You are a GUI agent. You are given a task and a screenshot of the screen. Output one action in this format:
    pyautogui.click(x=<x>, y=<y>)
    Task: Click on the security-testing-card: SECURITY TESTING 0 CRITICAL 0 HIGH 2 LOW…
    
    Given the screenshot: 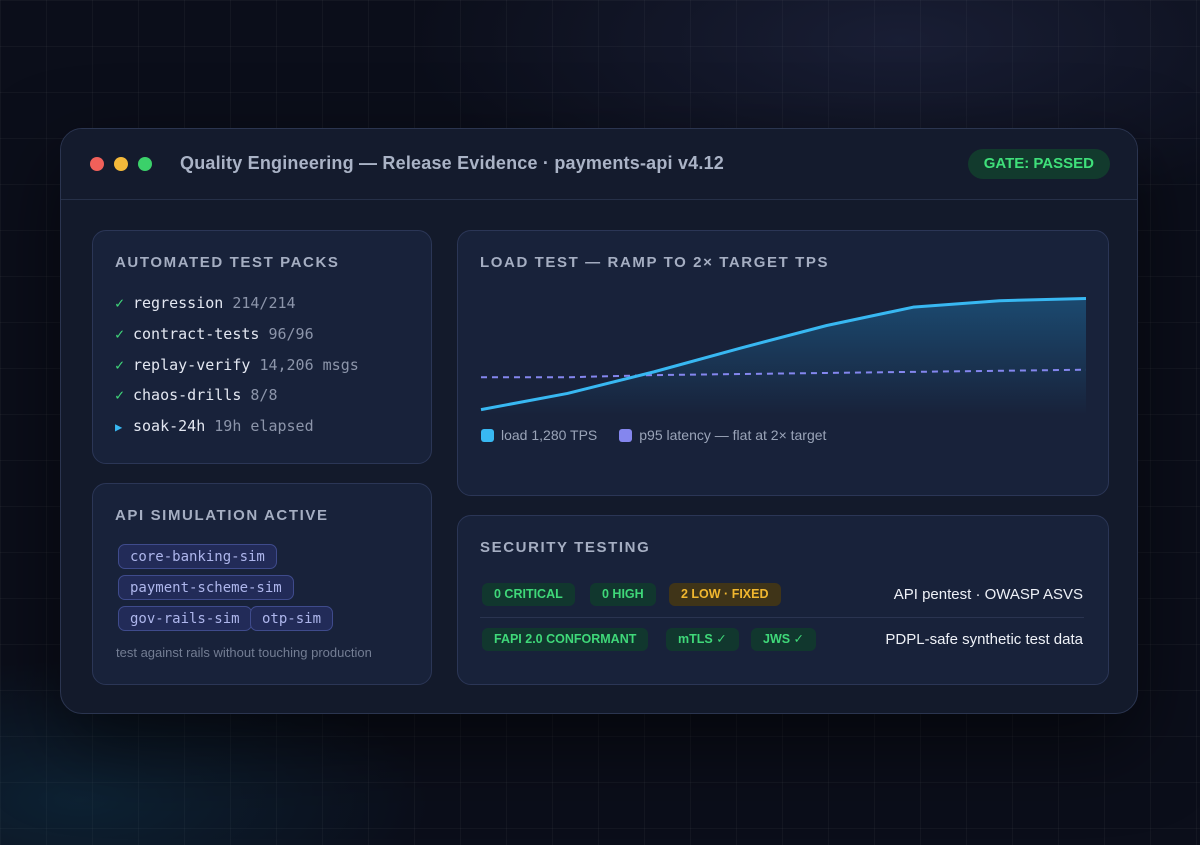 What is the action you would take?
    pyautogui.click(x=783, y=600)
    